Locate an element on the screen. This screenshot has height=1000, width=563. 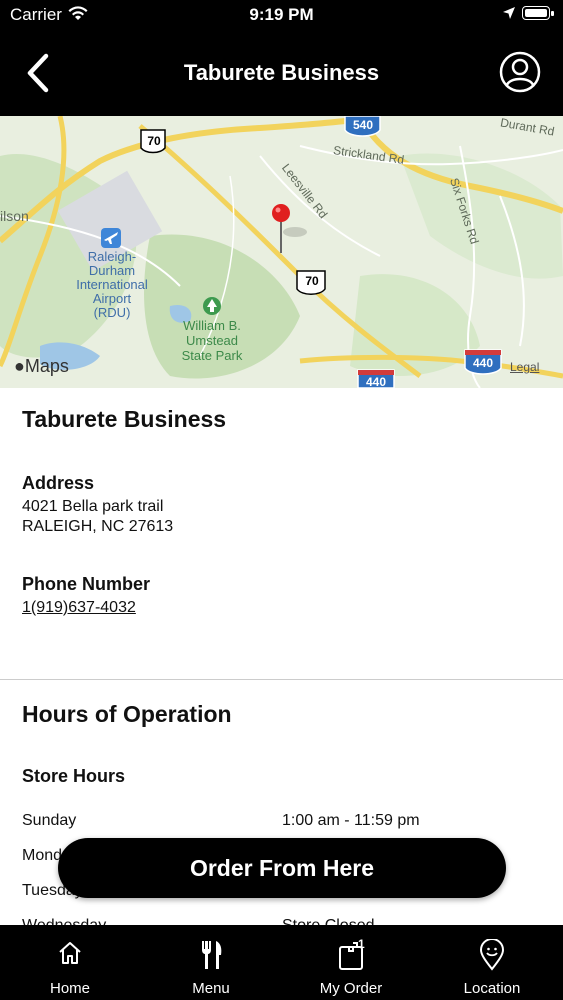
location-arrow-icon is located at coordinates (509, 15).